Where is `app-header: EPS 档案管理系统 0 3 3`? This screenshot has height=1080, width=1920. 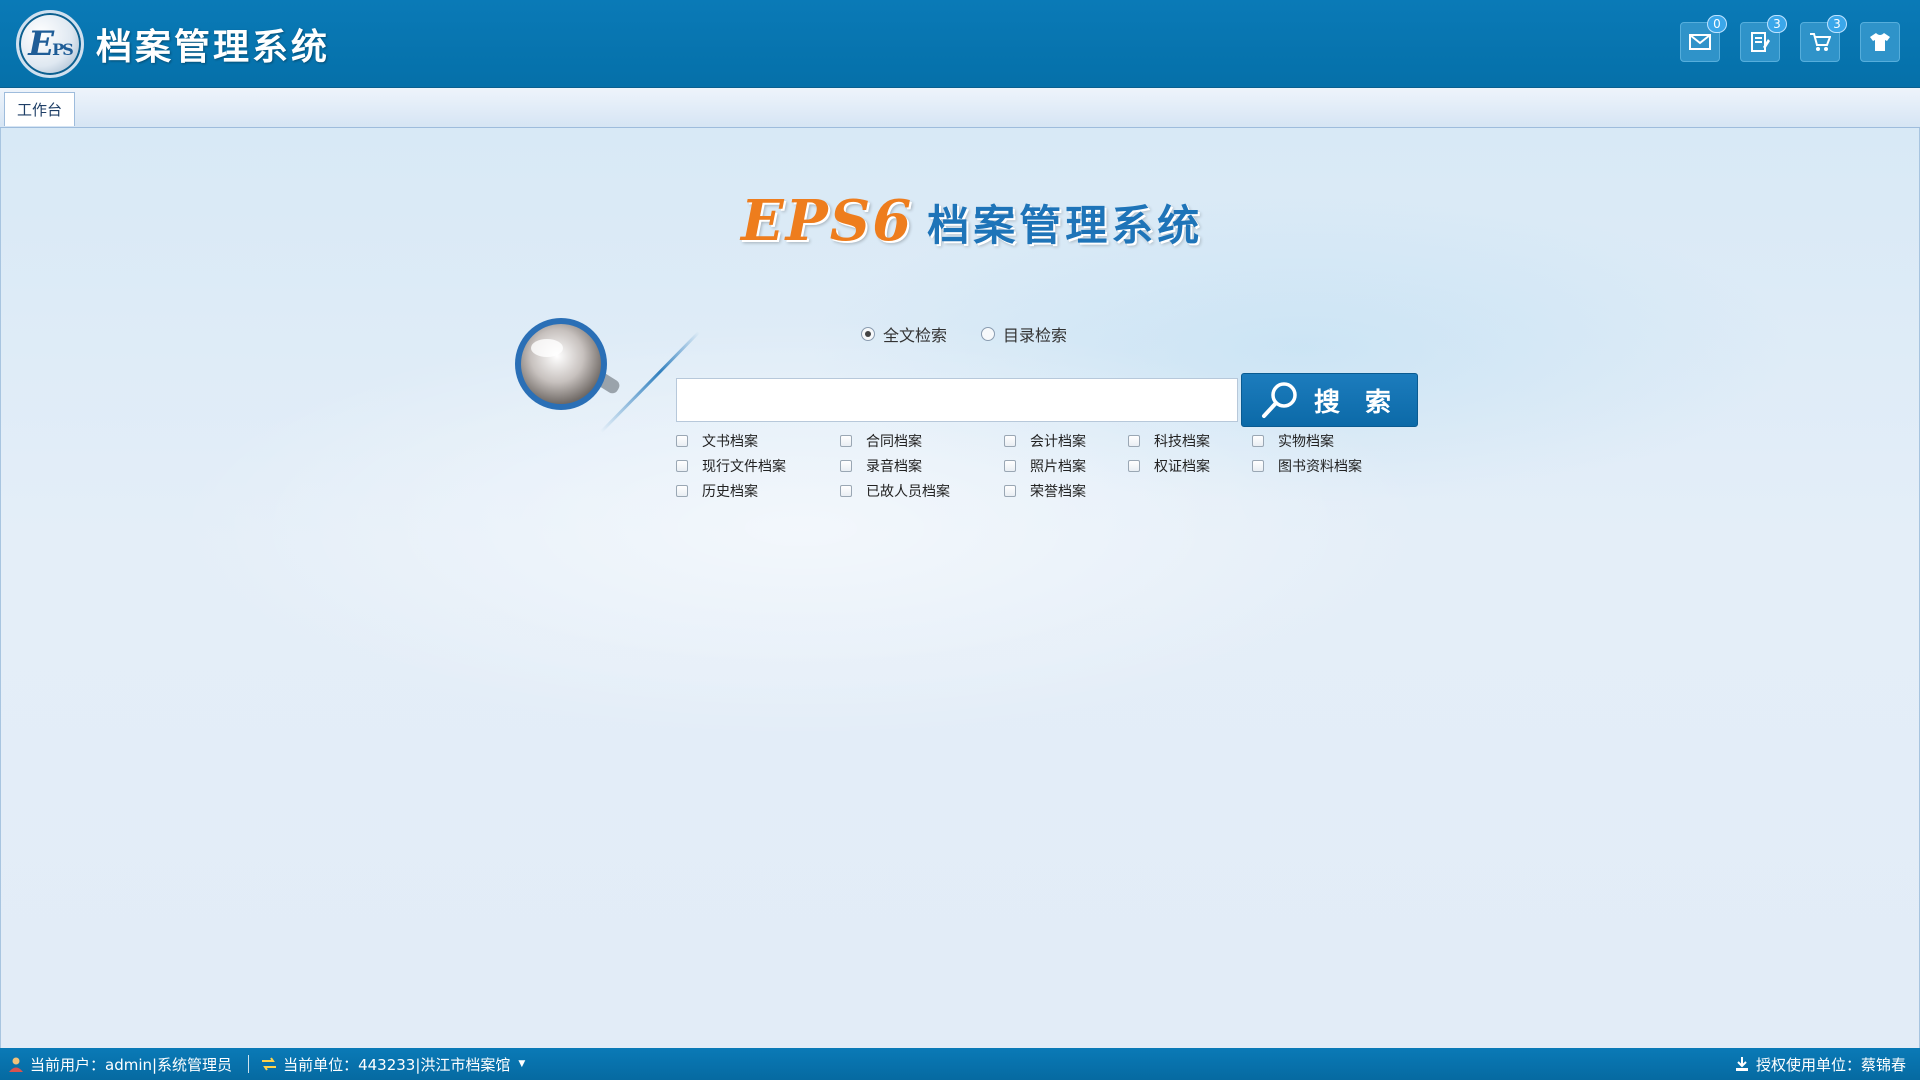 app-header: EPS 档案管理系统 0 3 3 is located at coordinates (960, 44).